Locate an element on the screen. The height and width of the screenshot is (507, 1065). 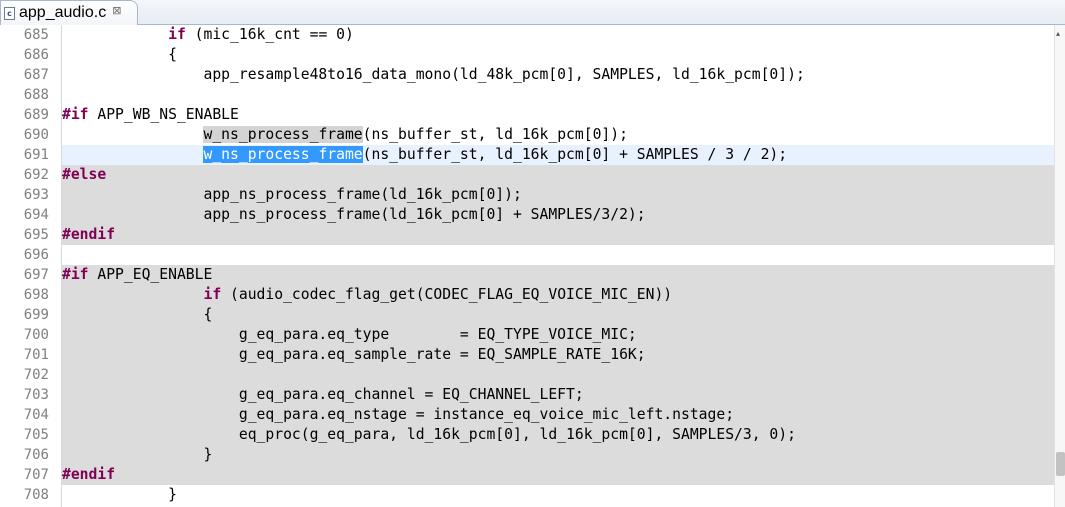
keyword-token: #else is located at coordinates (84, 174).